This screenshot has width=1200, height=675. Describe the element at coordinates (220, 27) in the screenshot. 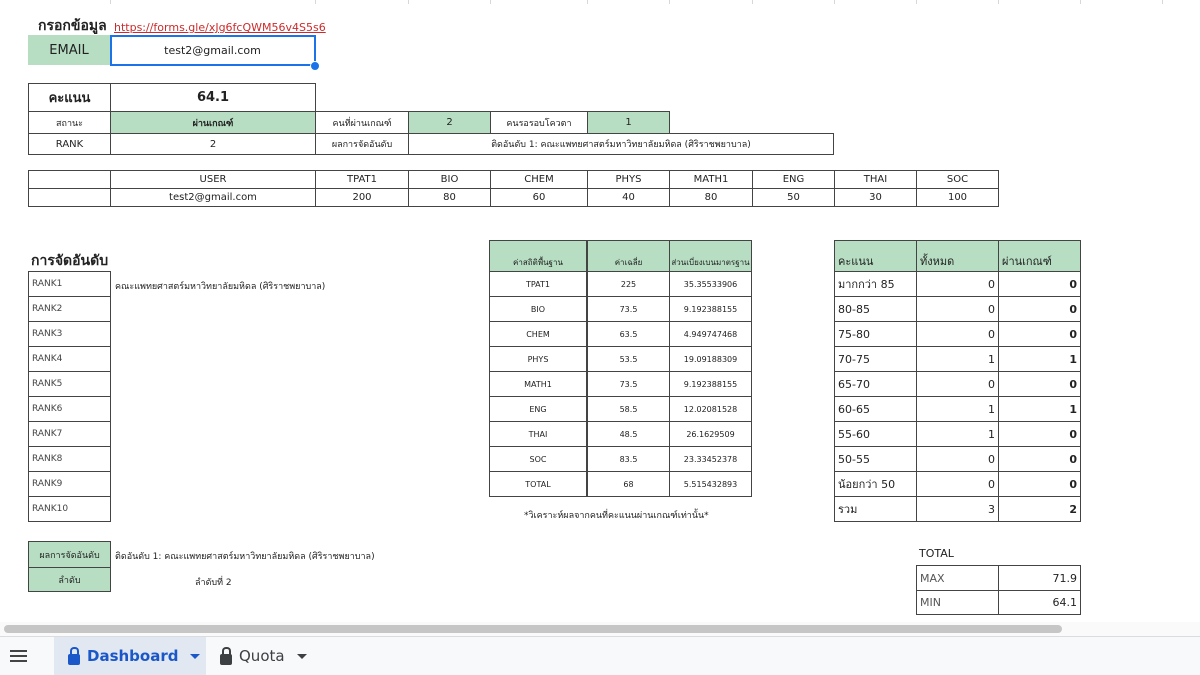

I see `form-link: https://forms.gle/xJg6fcQWM56v4S5s6` at that location.